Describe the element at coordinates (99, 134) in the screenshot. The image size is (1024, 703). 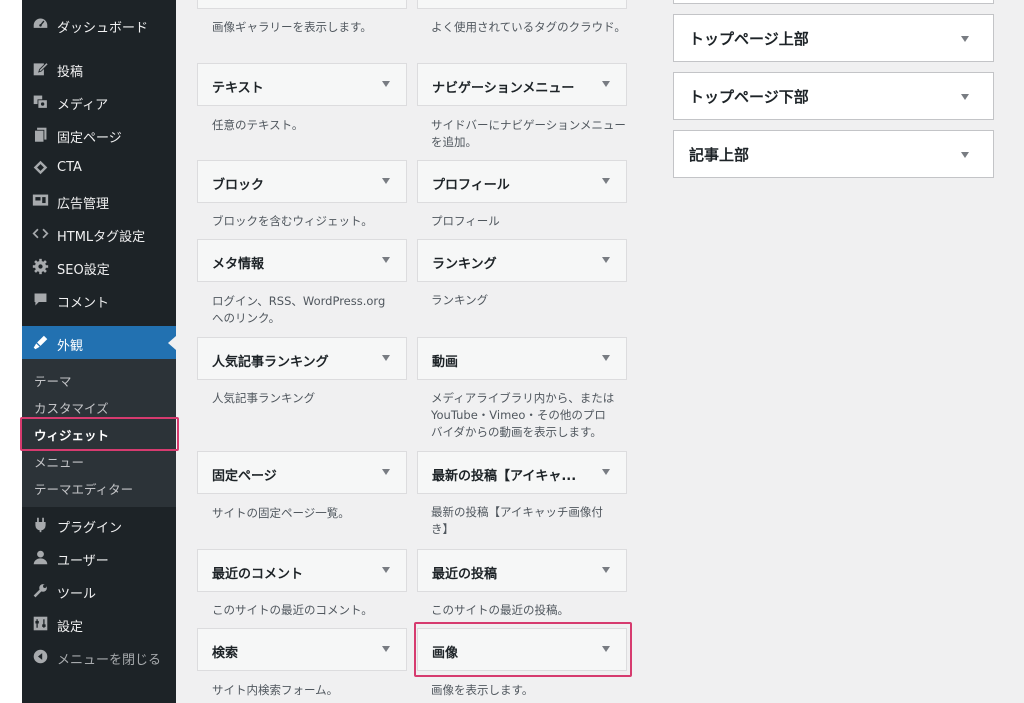
I see `menu-pages: 固定ページ` at that location.